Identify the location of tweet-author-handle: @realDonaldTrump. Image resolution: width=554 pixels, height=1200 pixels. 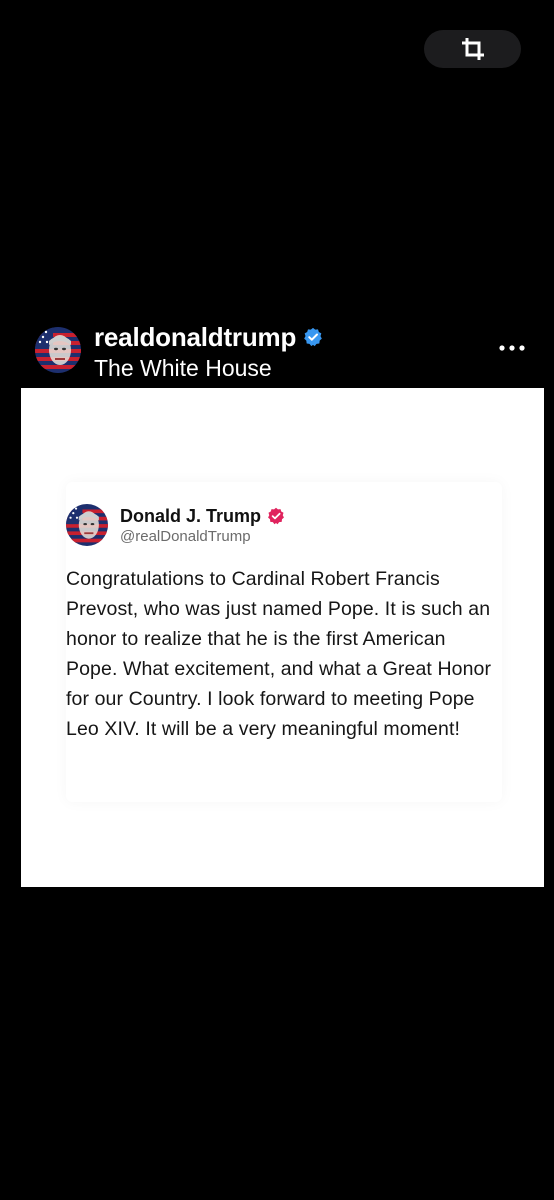
(185, 536).